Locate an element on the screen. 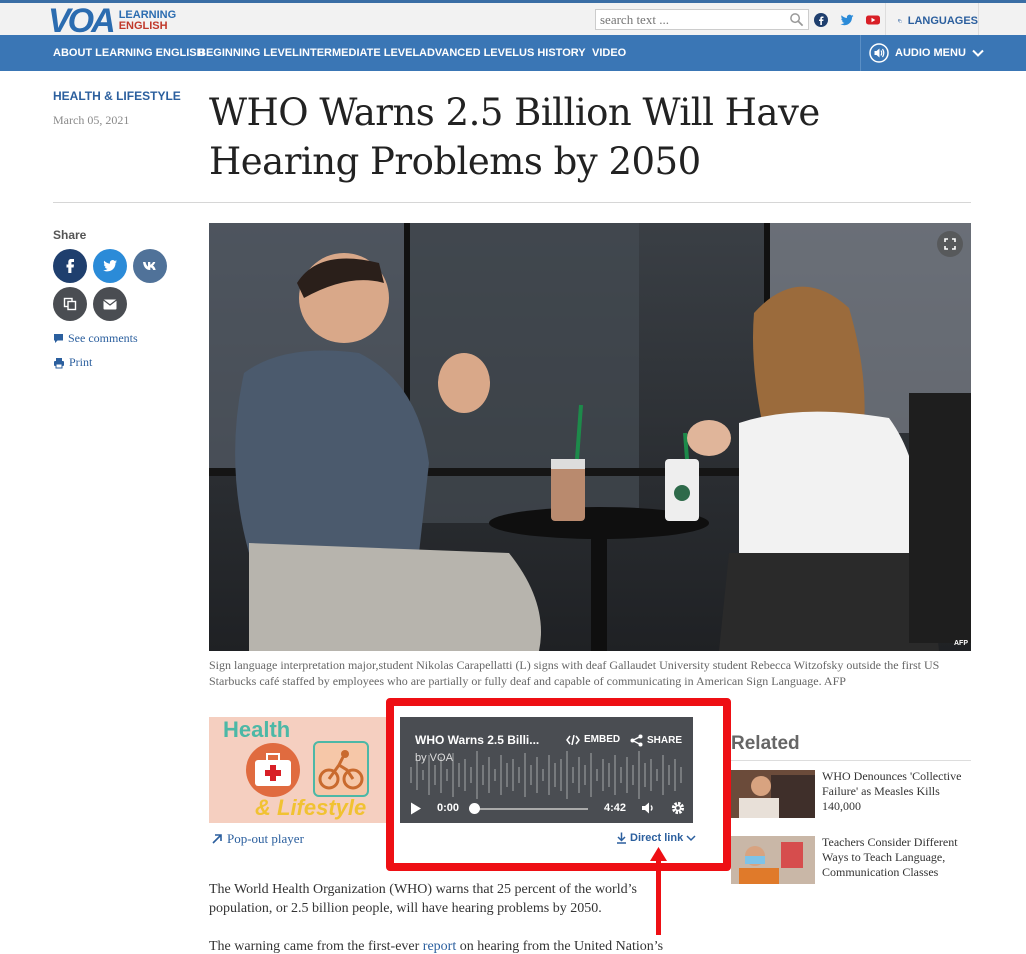 This screenshot has height=954, width=1026. search-input is located at coordinates (688, 19).